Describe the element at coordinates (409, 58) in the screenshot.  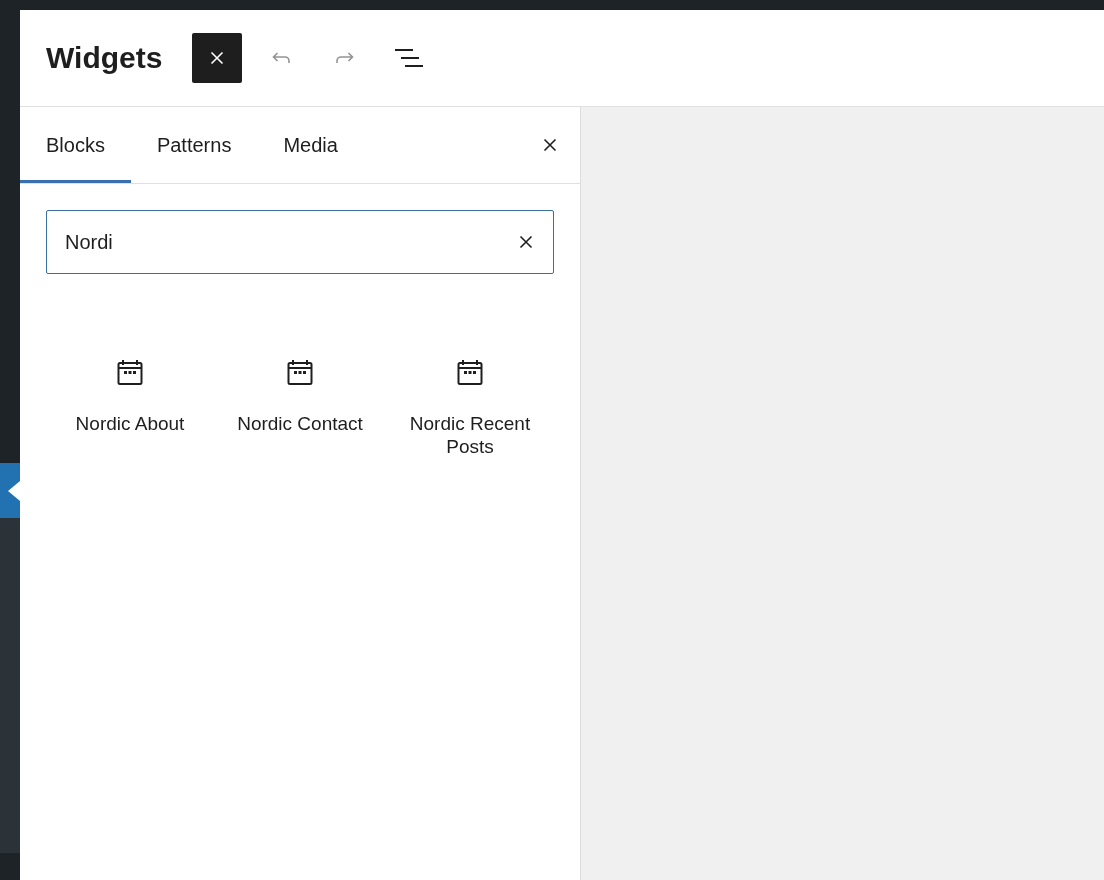
I see `list-view-icon` at that location.